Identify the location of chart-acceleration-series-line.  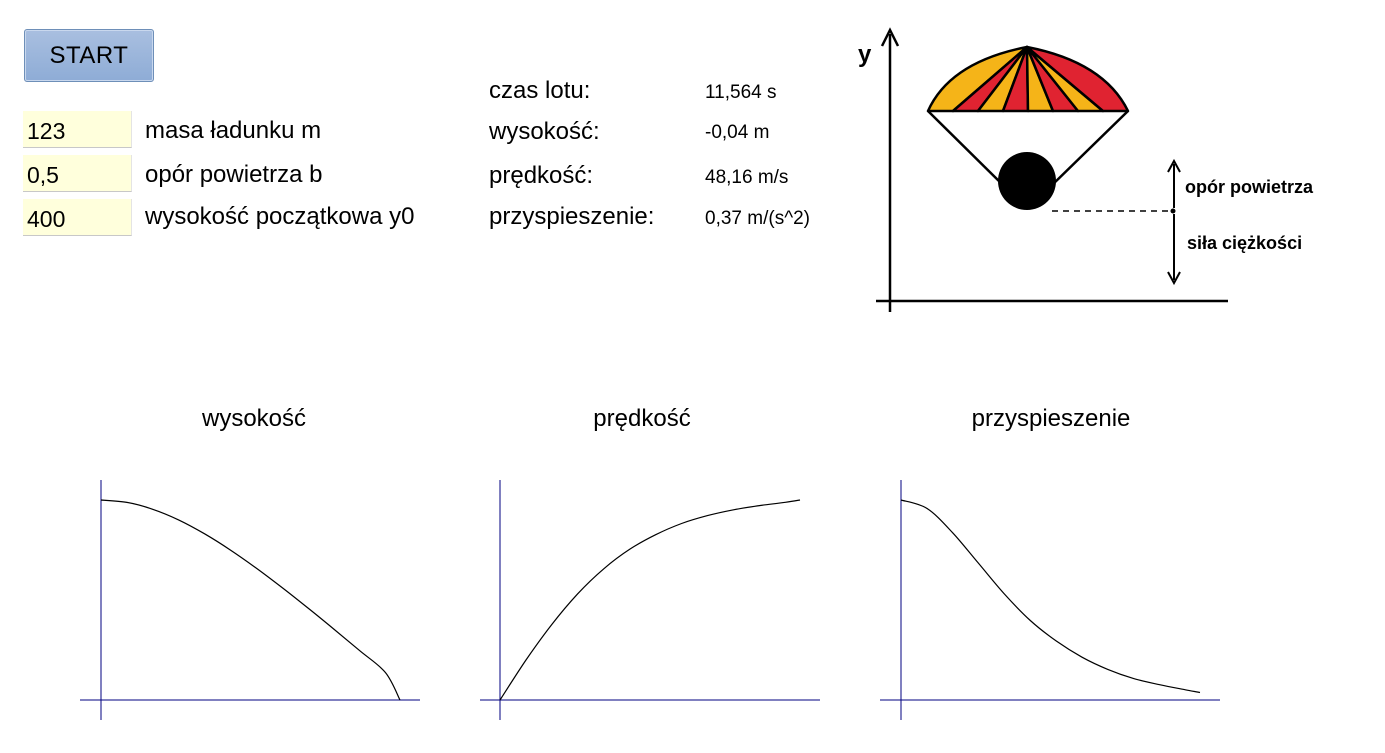
(1050, 596).